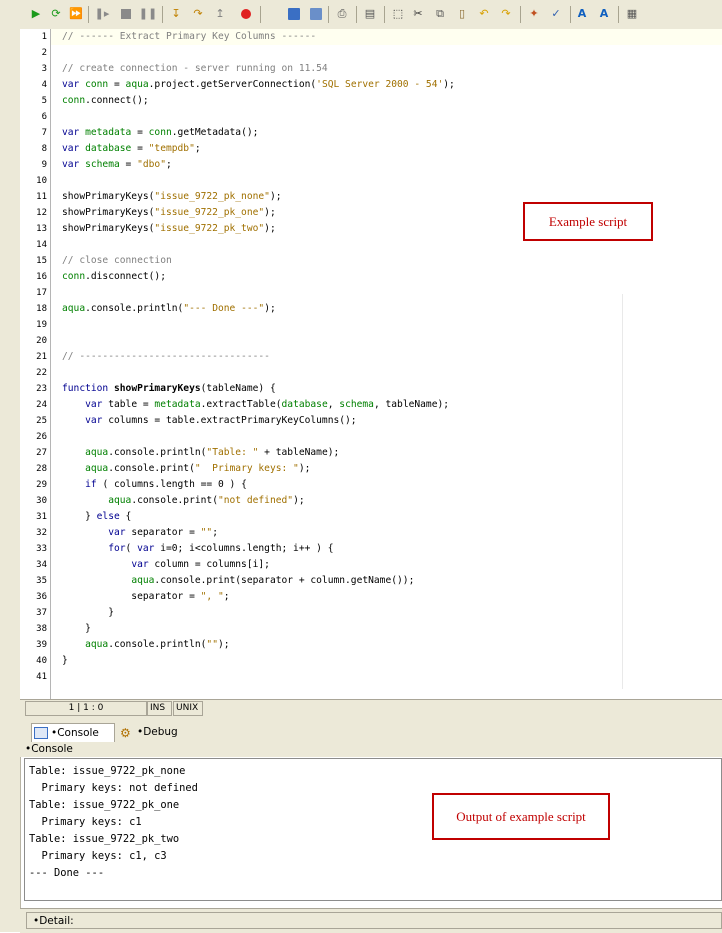 This screenshot has width=722, height=933. I want to click on copy-icon: ⧉, so click(440, 14).